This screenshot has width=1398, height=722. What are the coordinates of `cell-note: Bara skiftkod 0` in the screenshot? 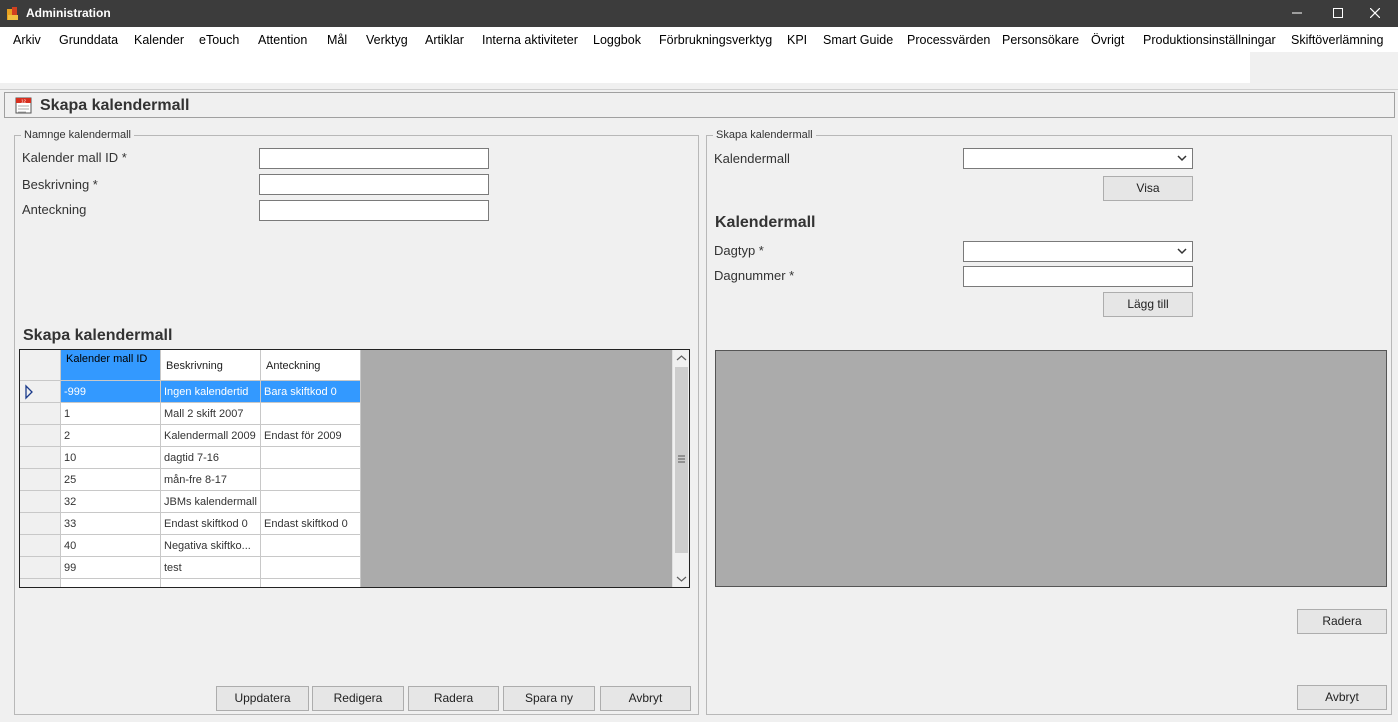 It's located at (311, 392).